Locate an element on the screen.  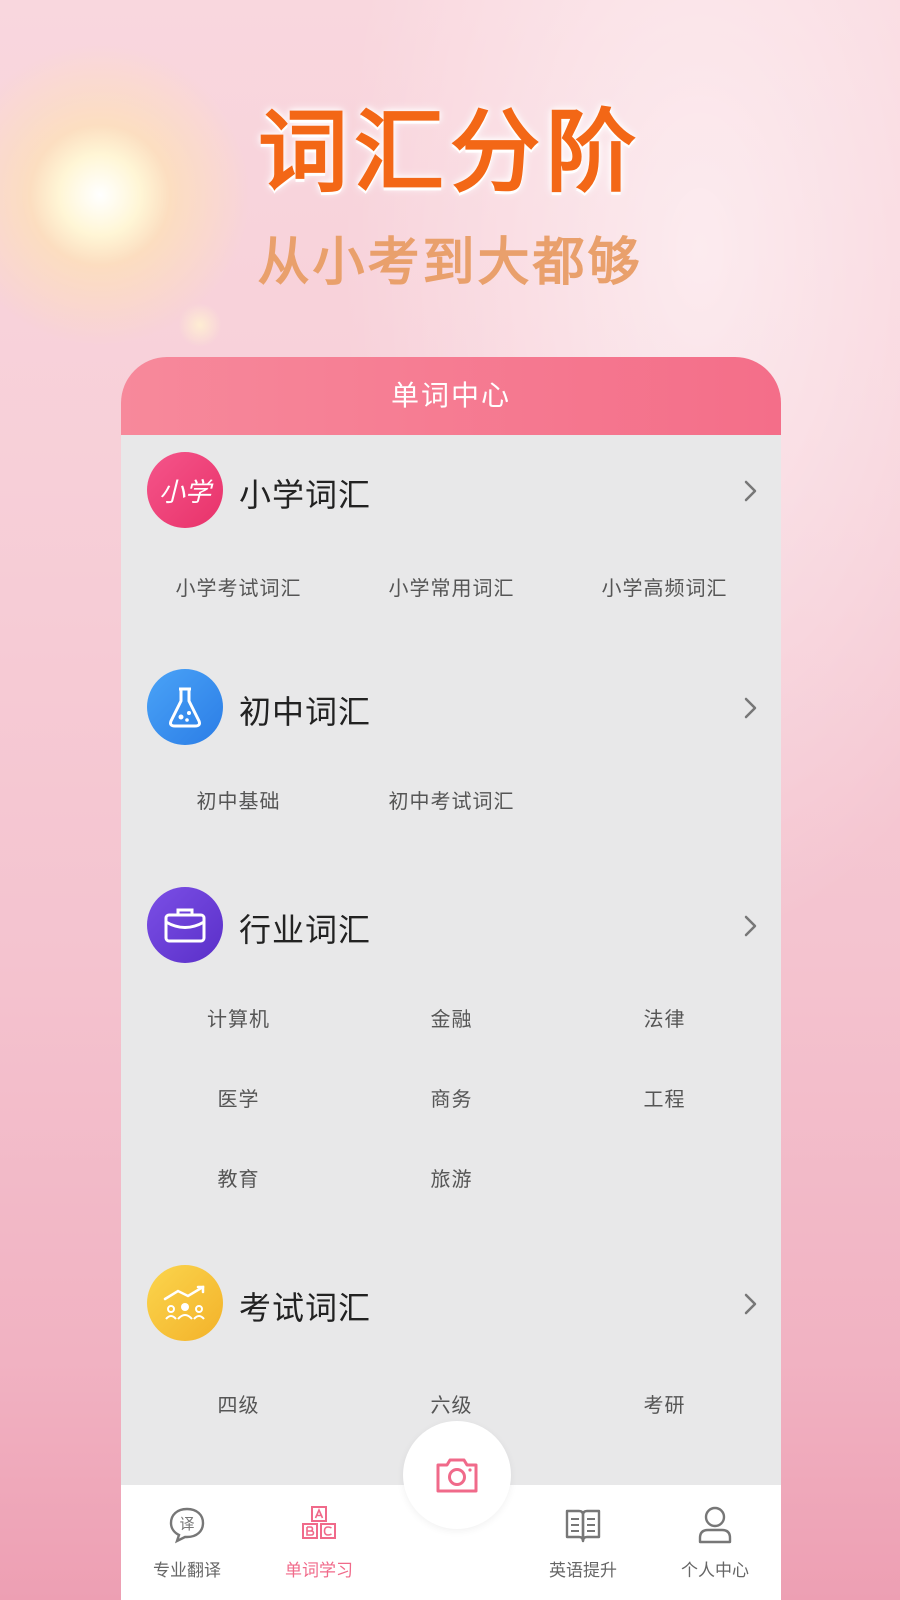
vocab-item: 法律 is located at coordinates (664, 1017).